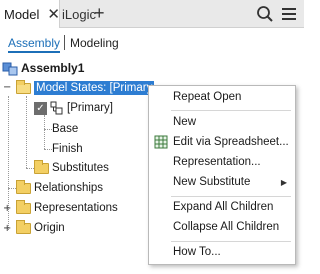 The image size is (320, 274). What do you see at coordinates (7, 87) in the screenshot?
I see `collapse-icon: −` at bounding box center [7, 87].